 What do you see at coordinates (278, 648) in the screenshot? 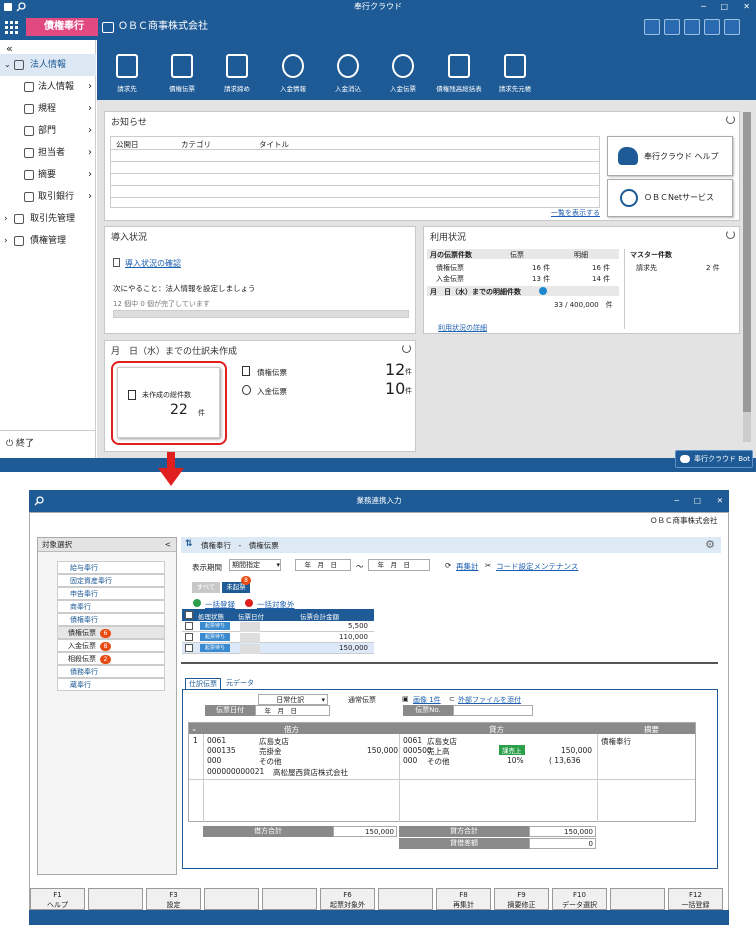
I see `list-row: 起票待ち 150,000` at bounding box center [278, 648].